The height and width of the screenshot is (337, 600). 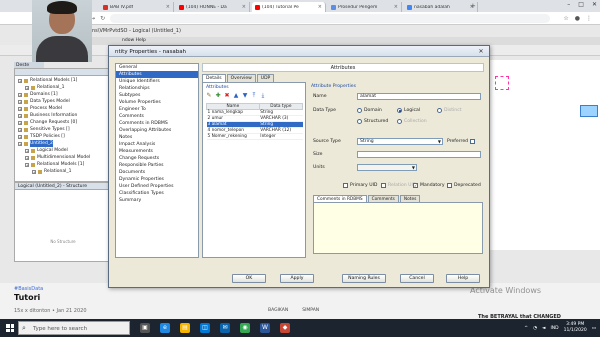 What do you see at coordinates (565, 18) in the screenshot?
I see `star-icon: ☆` at bounding box center [565, 18].